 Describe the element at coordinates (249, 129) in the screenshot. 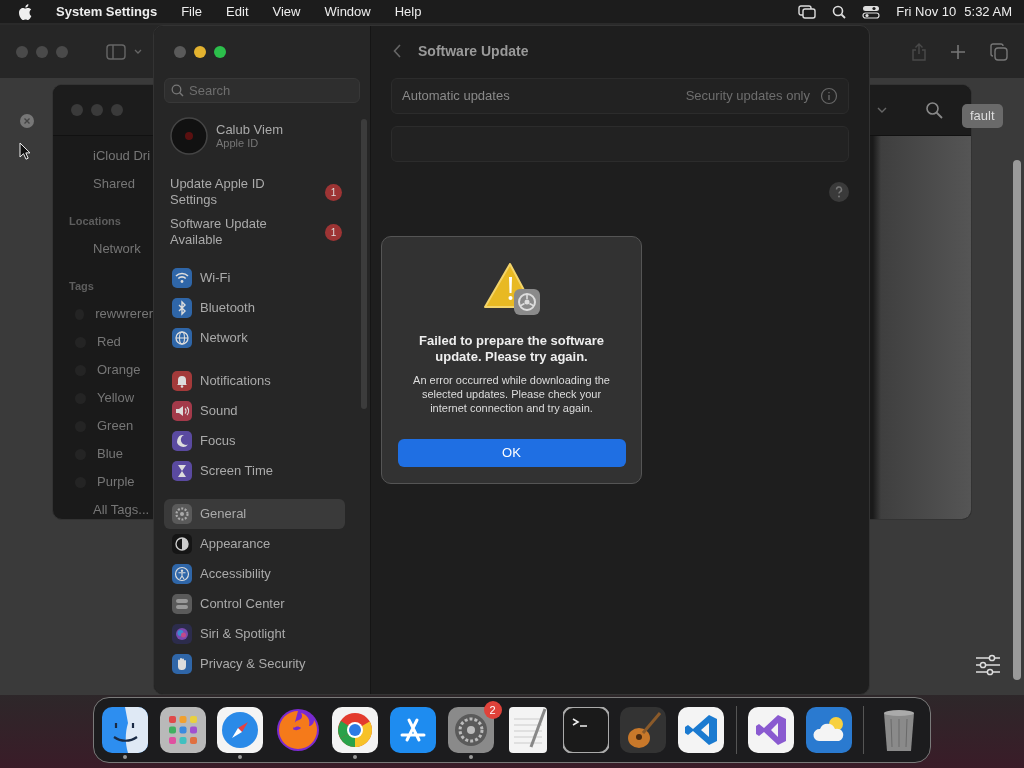

I see `account-name: Calub Viem` at that location.